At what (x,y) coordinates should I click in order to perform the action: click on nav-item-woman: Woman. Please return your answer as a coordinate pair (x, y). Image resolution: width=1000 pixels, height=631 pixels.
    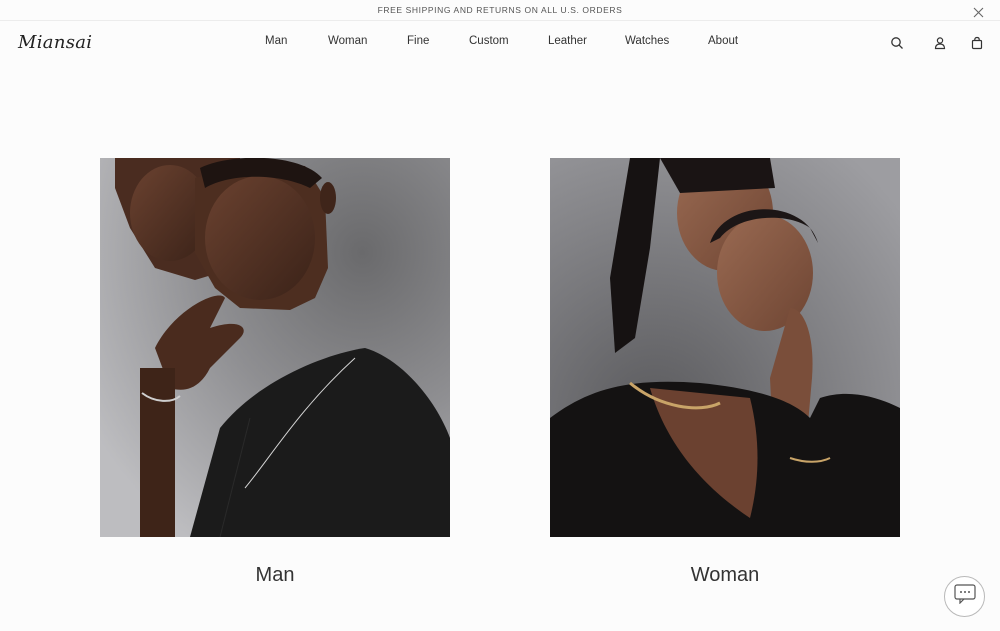
    Looking at the image, I should click on (347, 41).